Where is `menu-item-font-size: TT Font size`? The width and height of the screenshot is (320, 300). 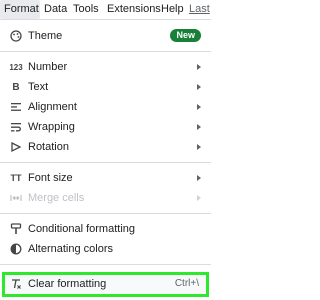 menu-item-font-size: TT Font size is located at coordinates (105, 178).